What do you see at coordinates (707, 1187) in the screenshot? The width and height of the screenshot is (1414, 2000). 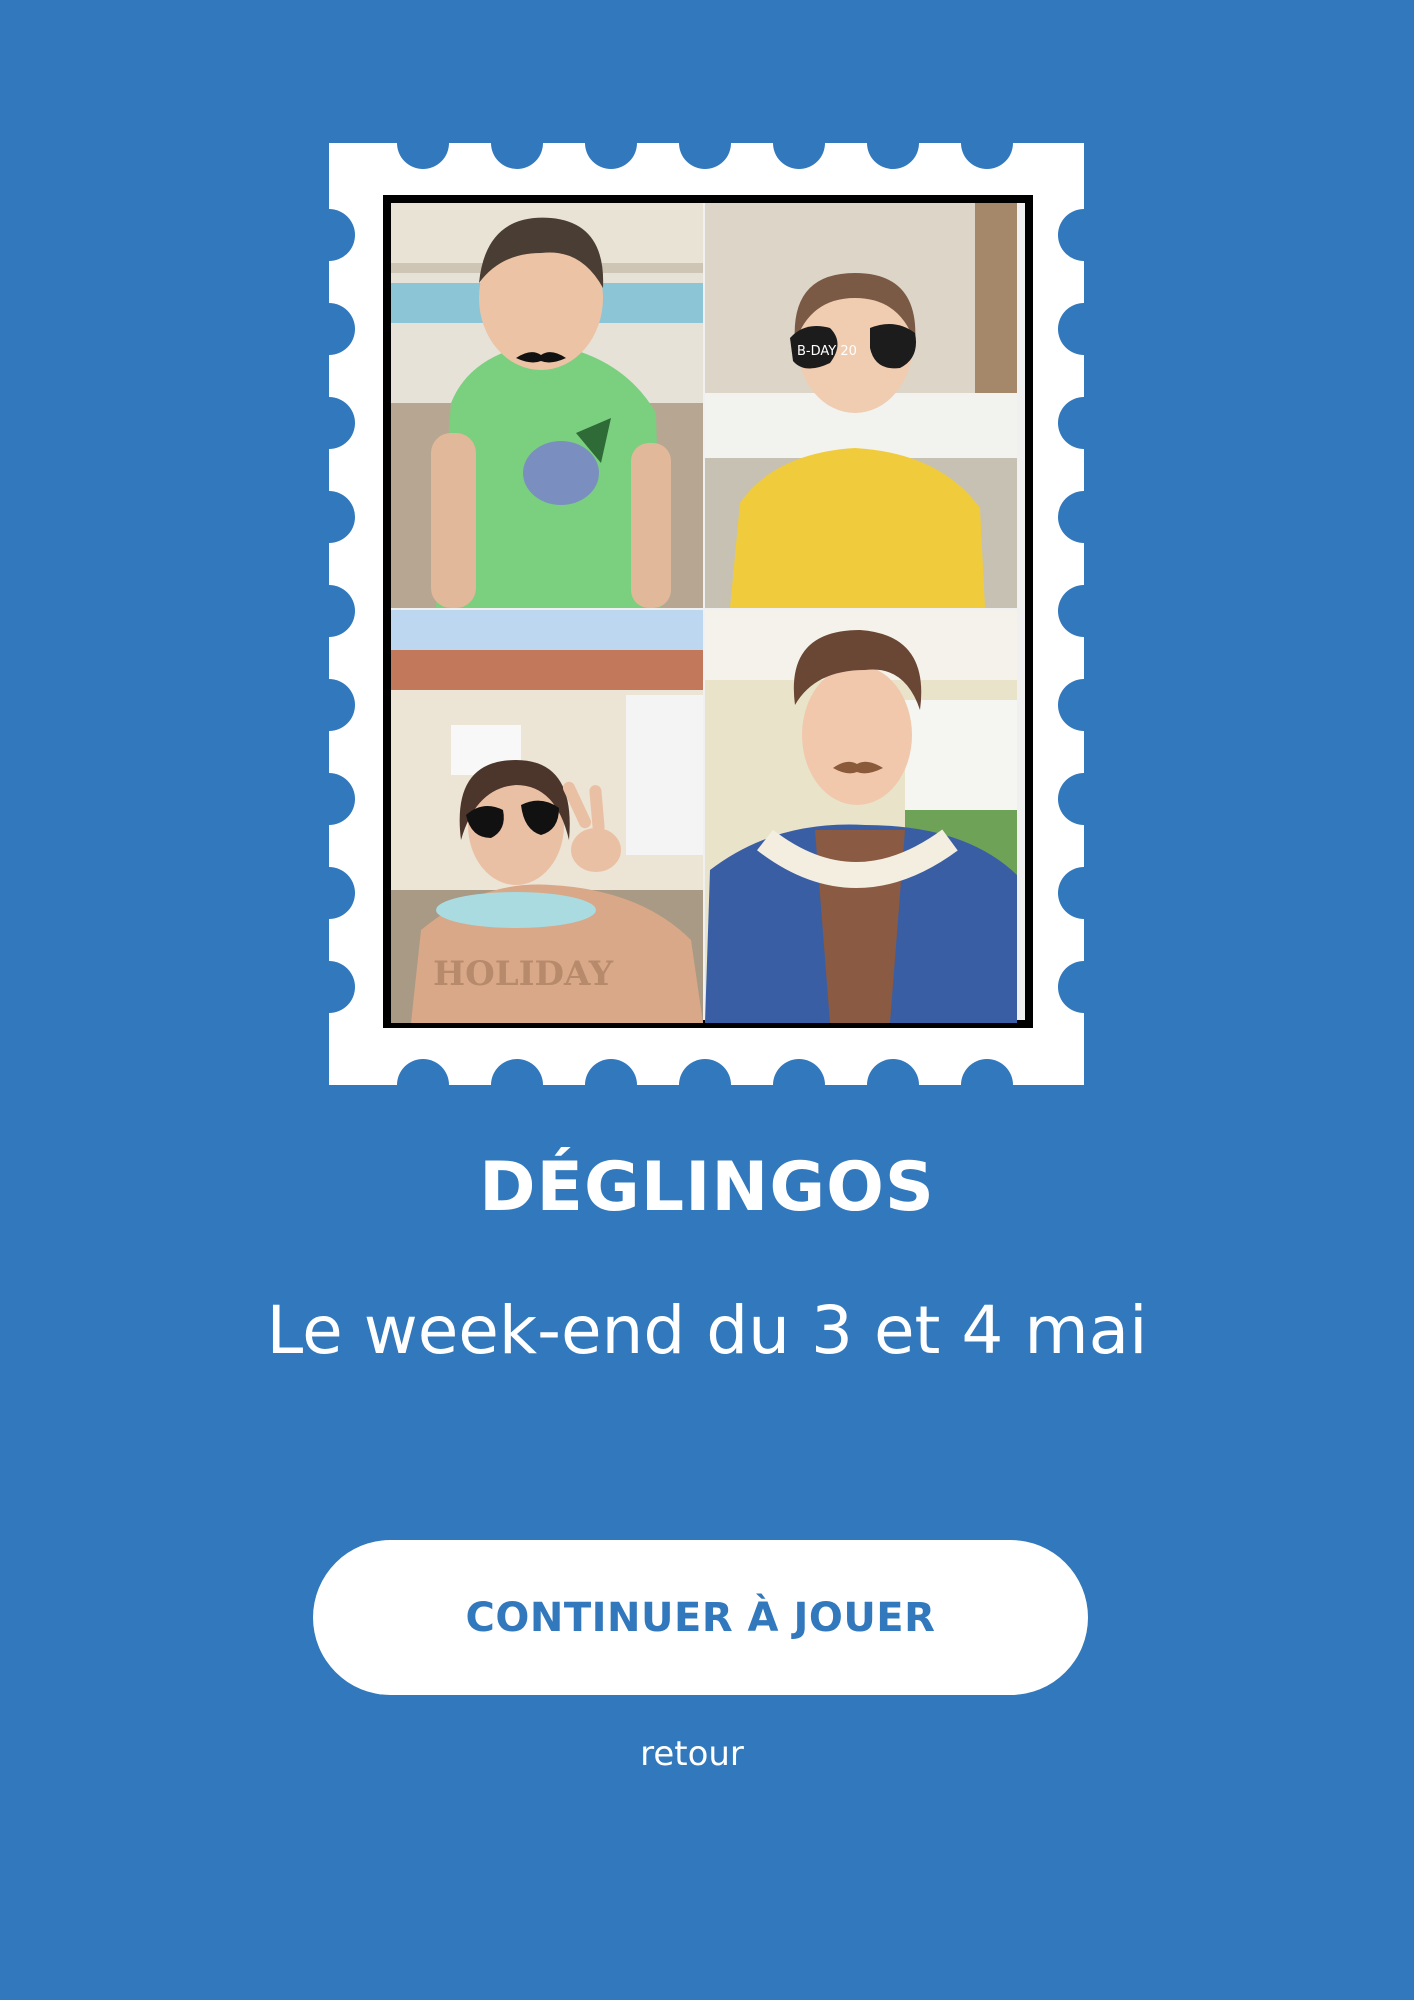 I see `page-title: DÉGLINGOS` at bounding box center [707, 1187].